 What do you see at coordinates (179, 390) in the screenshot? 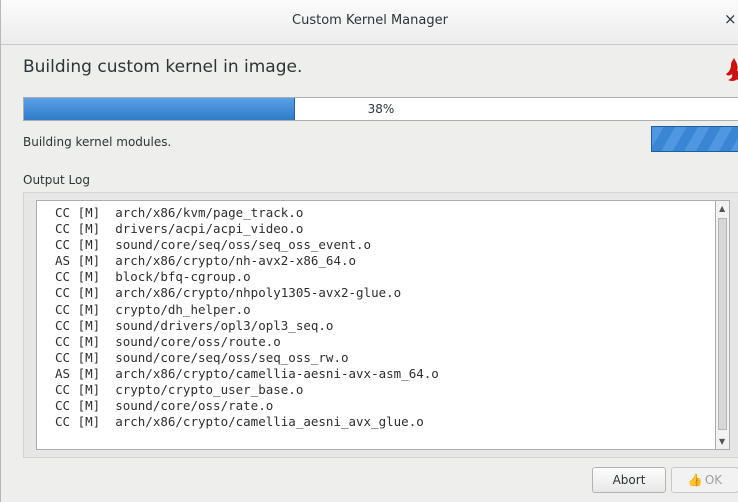
I see `log-line: CC [M] crypto/crypto_user_base.o` at bounding box center [179, 390].